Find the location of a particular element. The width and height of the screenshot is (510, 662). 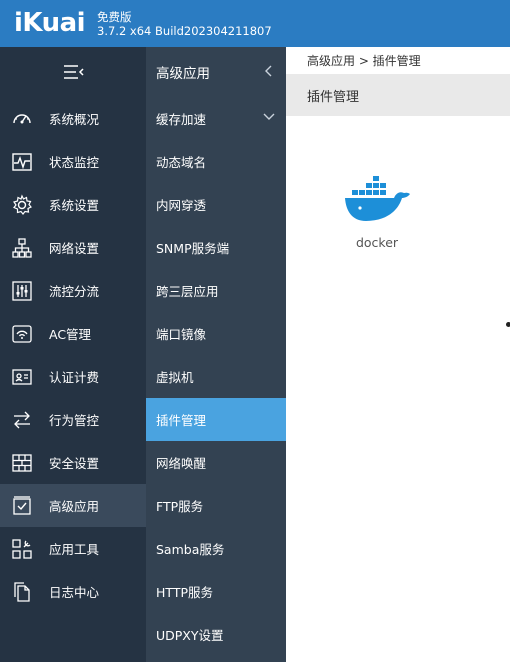

sidebar-item-ac: AC管理 is located at coordinates (73, 333).